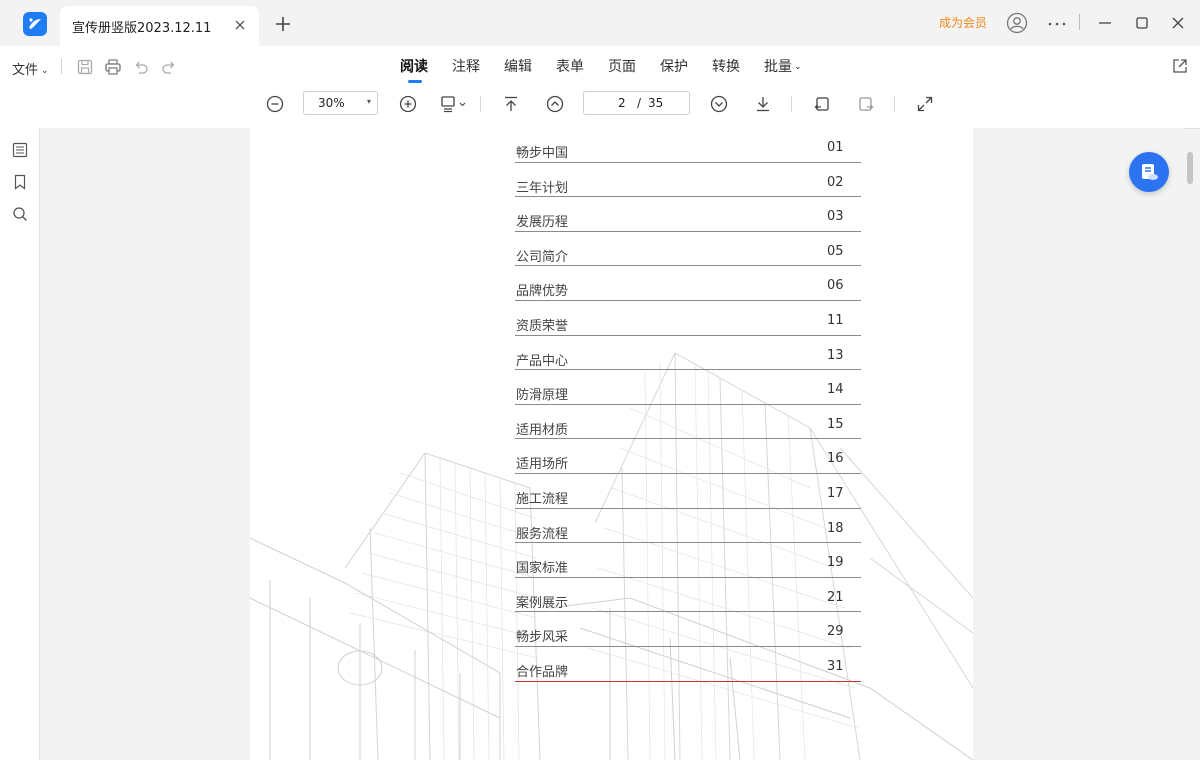 This screenshot has height=760, width=1200. I want to click on toc-title: 三年计划, so click(542, 188).